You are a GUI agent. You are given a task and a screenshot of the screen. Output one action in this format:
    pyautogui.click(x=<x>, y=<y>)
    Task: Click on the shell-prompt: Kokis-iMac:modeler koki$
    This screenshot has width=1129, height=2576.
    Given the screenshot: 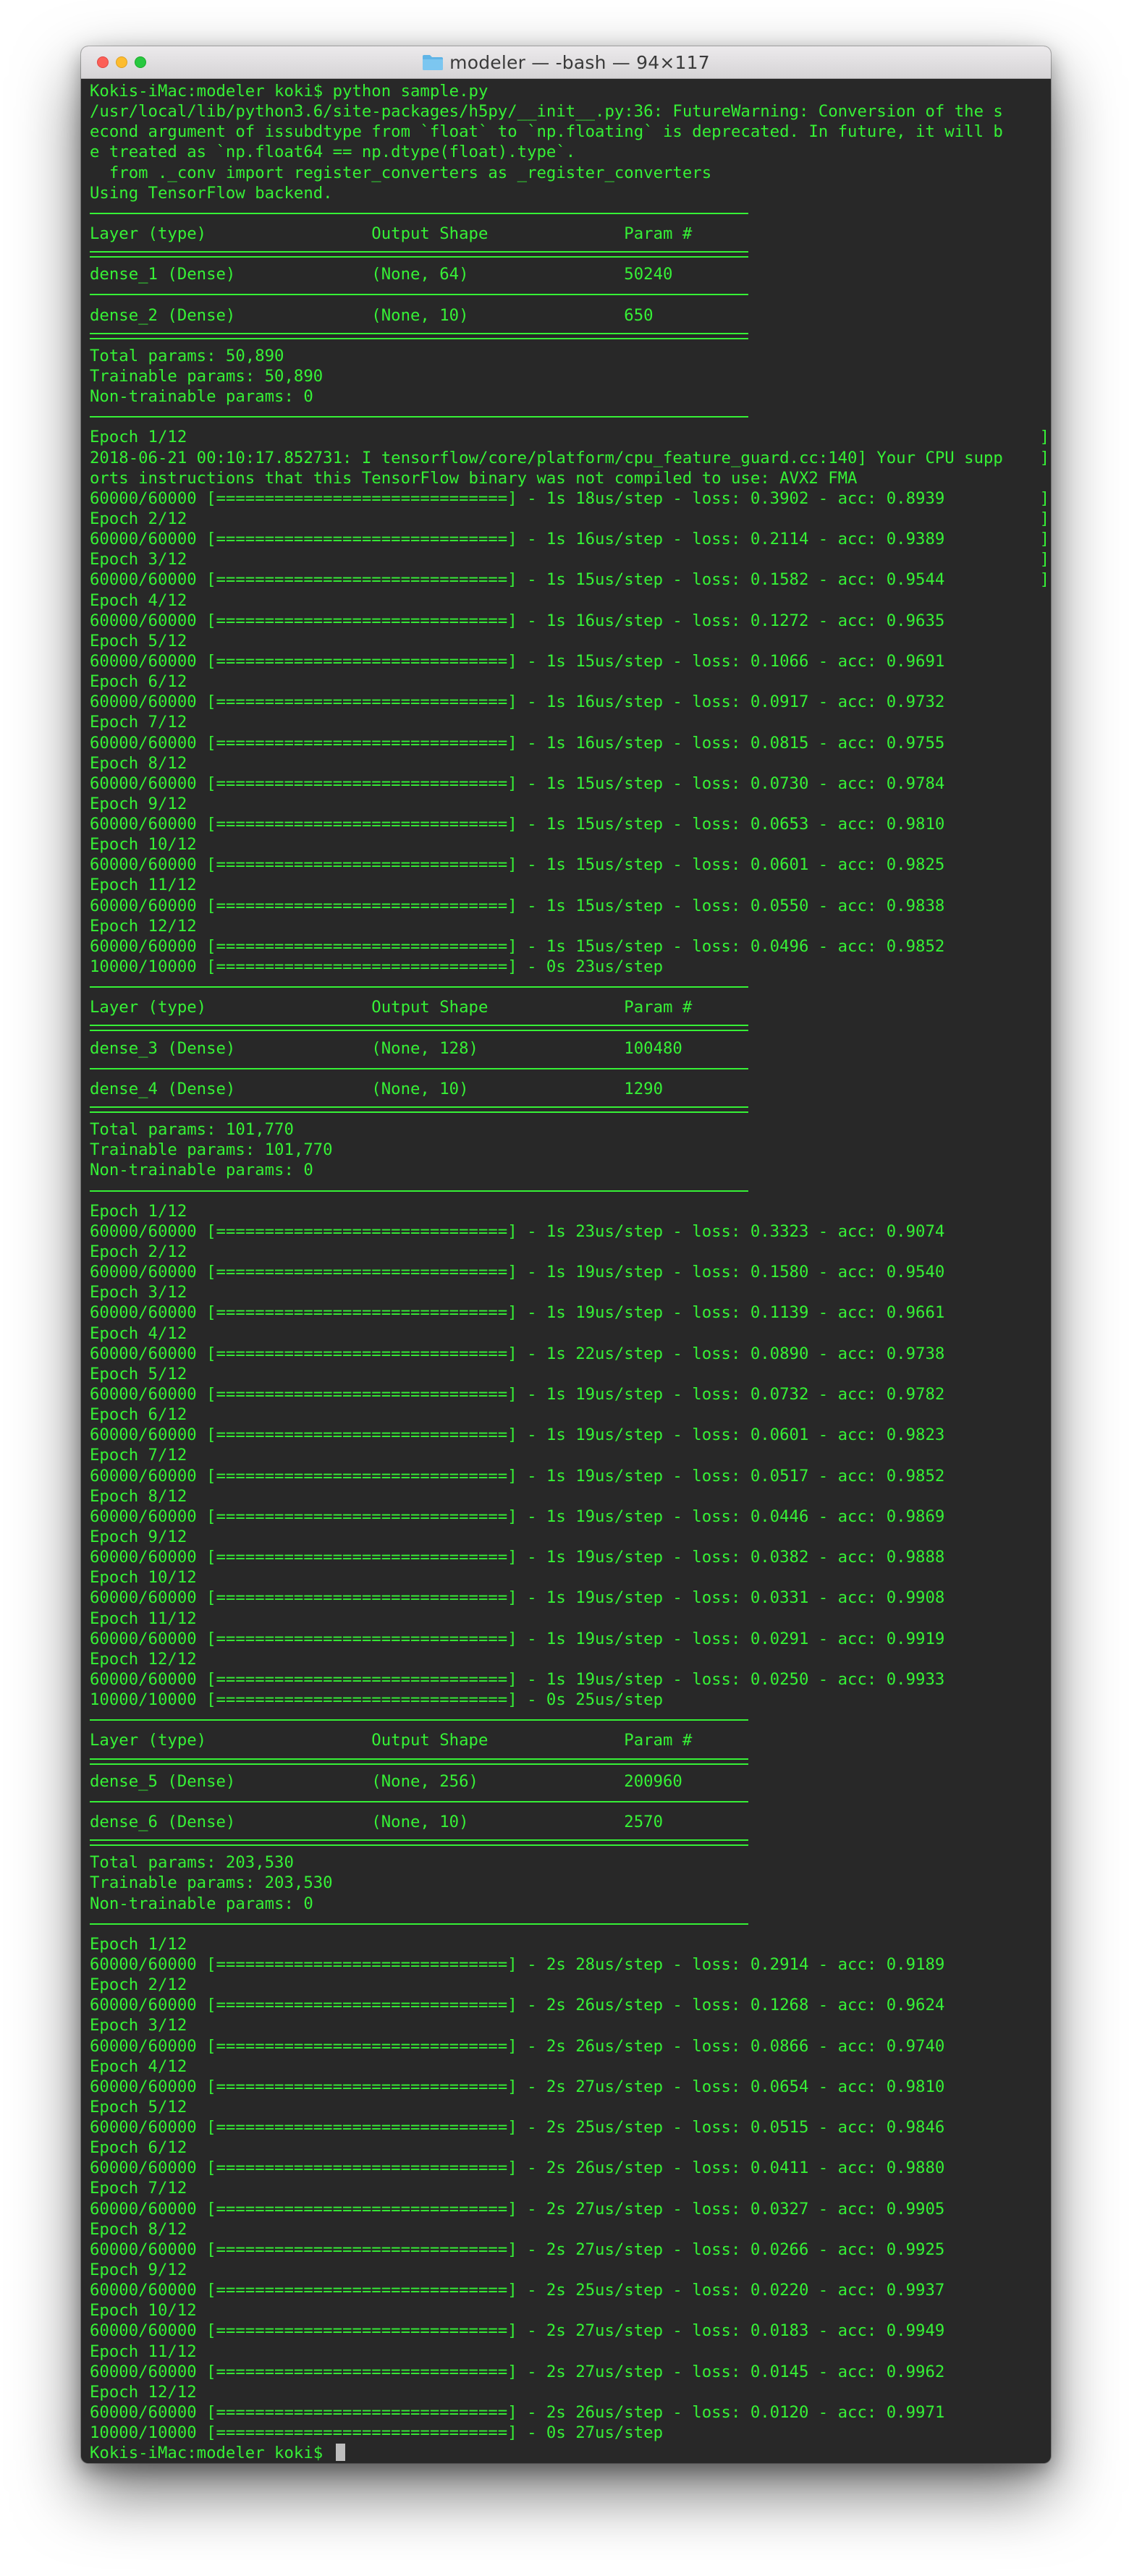 What is the action you would take?
    pyautogui.click(x=211, y=2453)
    